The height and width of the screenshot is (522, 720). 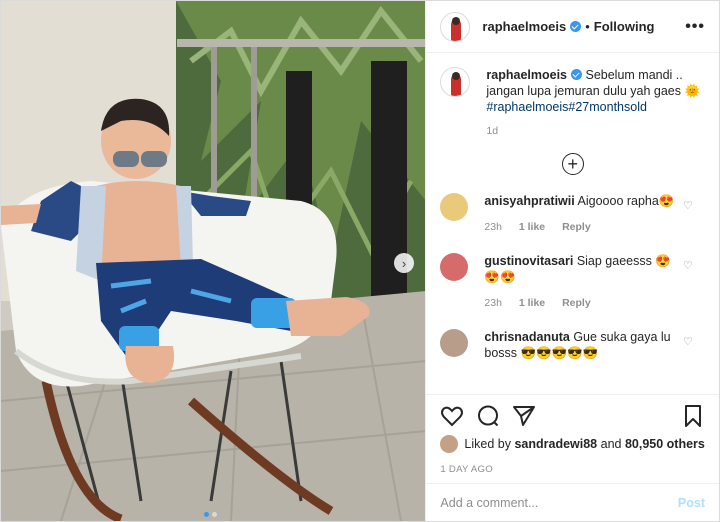 What do you see at coordinates (691, 503) in the screenshot?
I see `post-comment-button: Post` at bounding box center [691, 503].